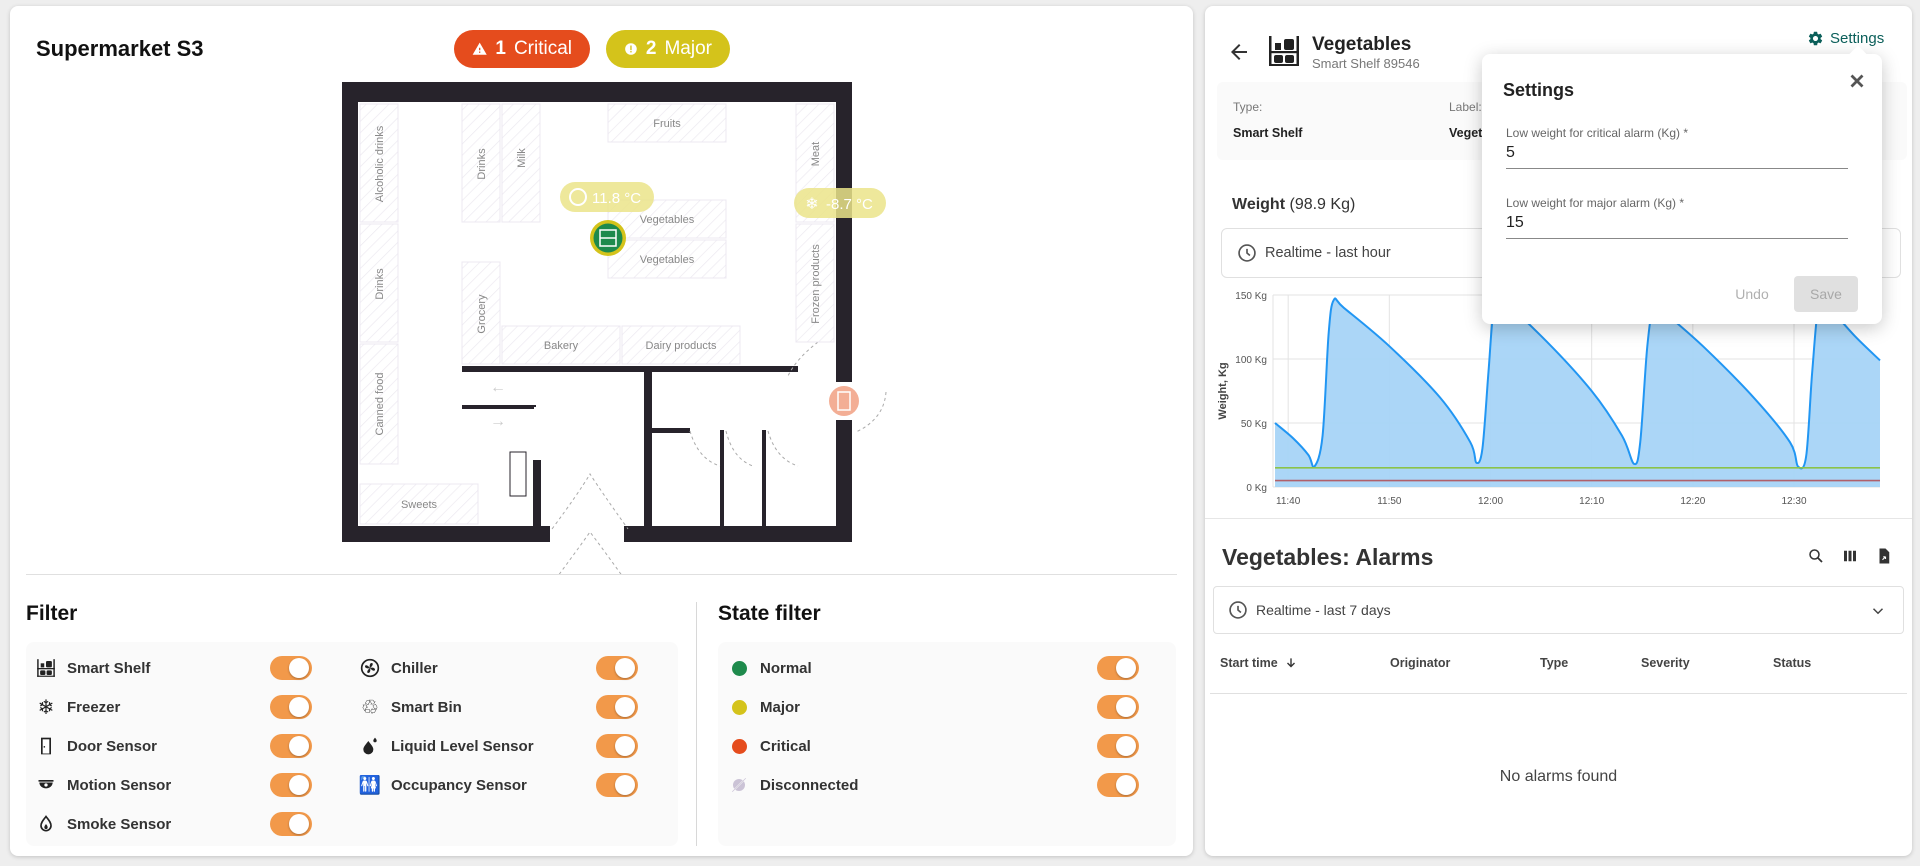 The image size is (1920, 866). What do you see at coordinates (1884, 556) in the screenshot?
I see `export-icon` at bounding box center [1884, 556].